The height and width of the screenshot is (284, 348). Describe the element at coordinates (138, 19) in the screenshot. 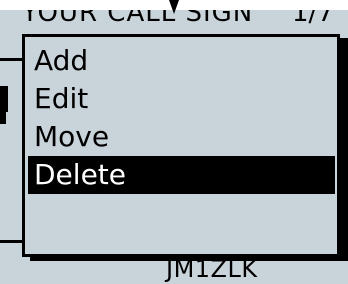

I see `screen-title: YOUR CALL SIGN` at that location.